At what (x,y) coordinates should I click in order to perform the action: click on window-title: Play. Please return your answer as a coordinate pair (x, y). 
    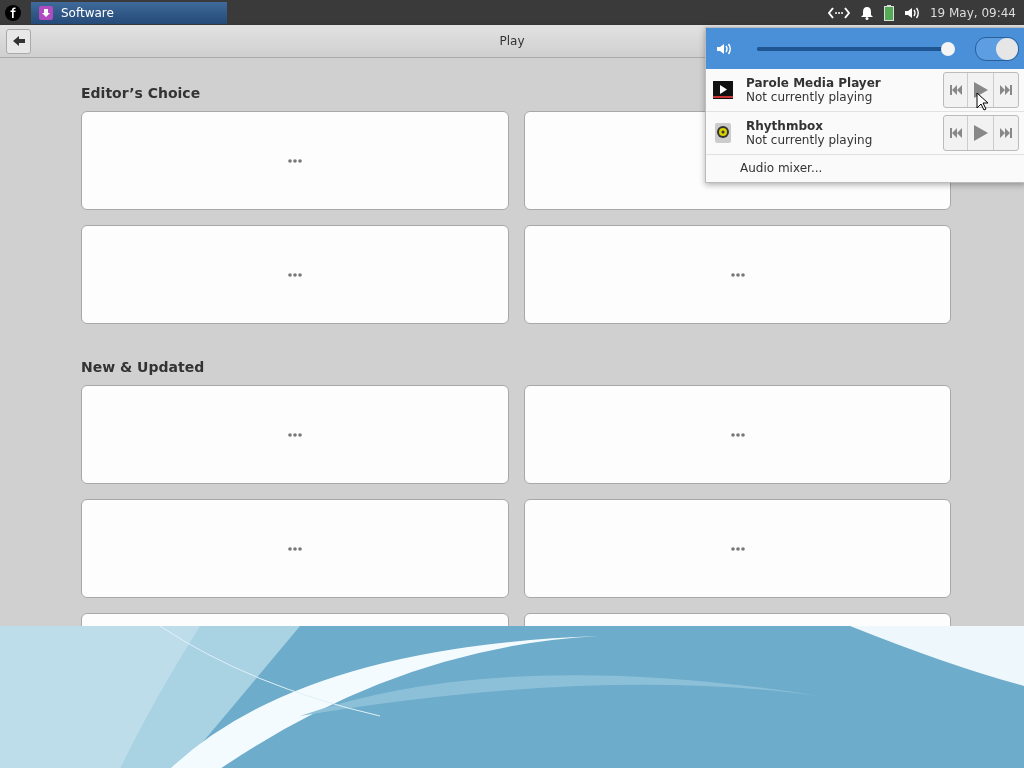
    Looking at the image, I should click on (512, 41).